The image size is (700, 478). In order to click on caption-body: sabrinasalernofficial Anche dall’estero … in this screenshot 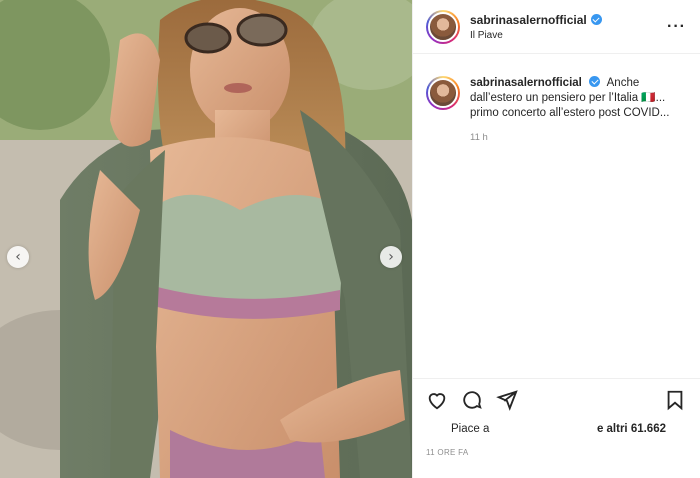, I will do `click(577, 110)`.